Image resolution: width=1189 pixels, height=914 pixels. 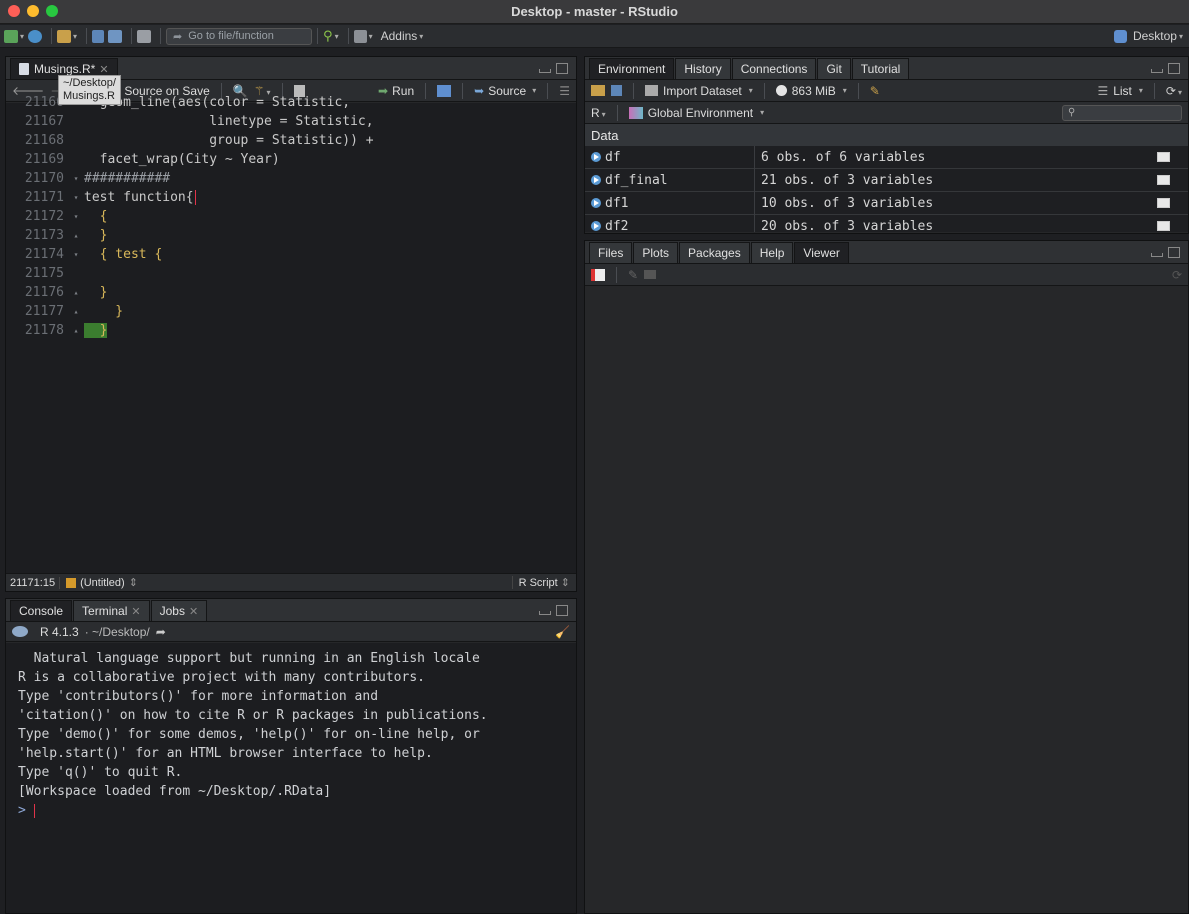 I want to click on code-line: 21170 ▾ ###########, so click(x=97, y=178).